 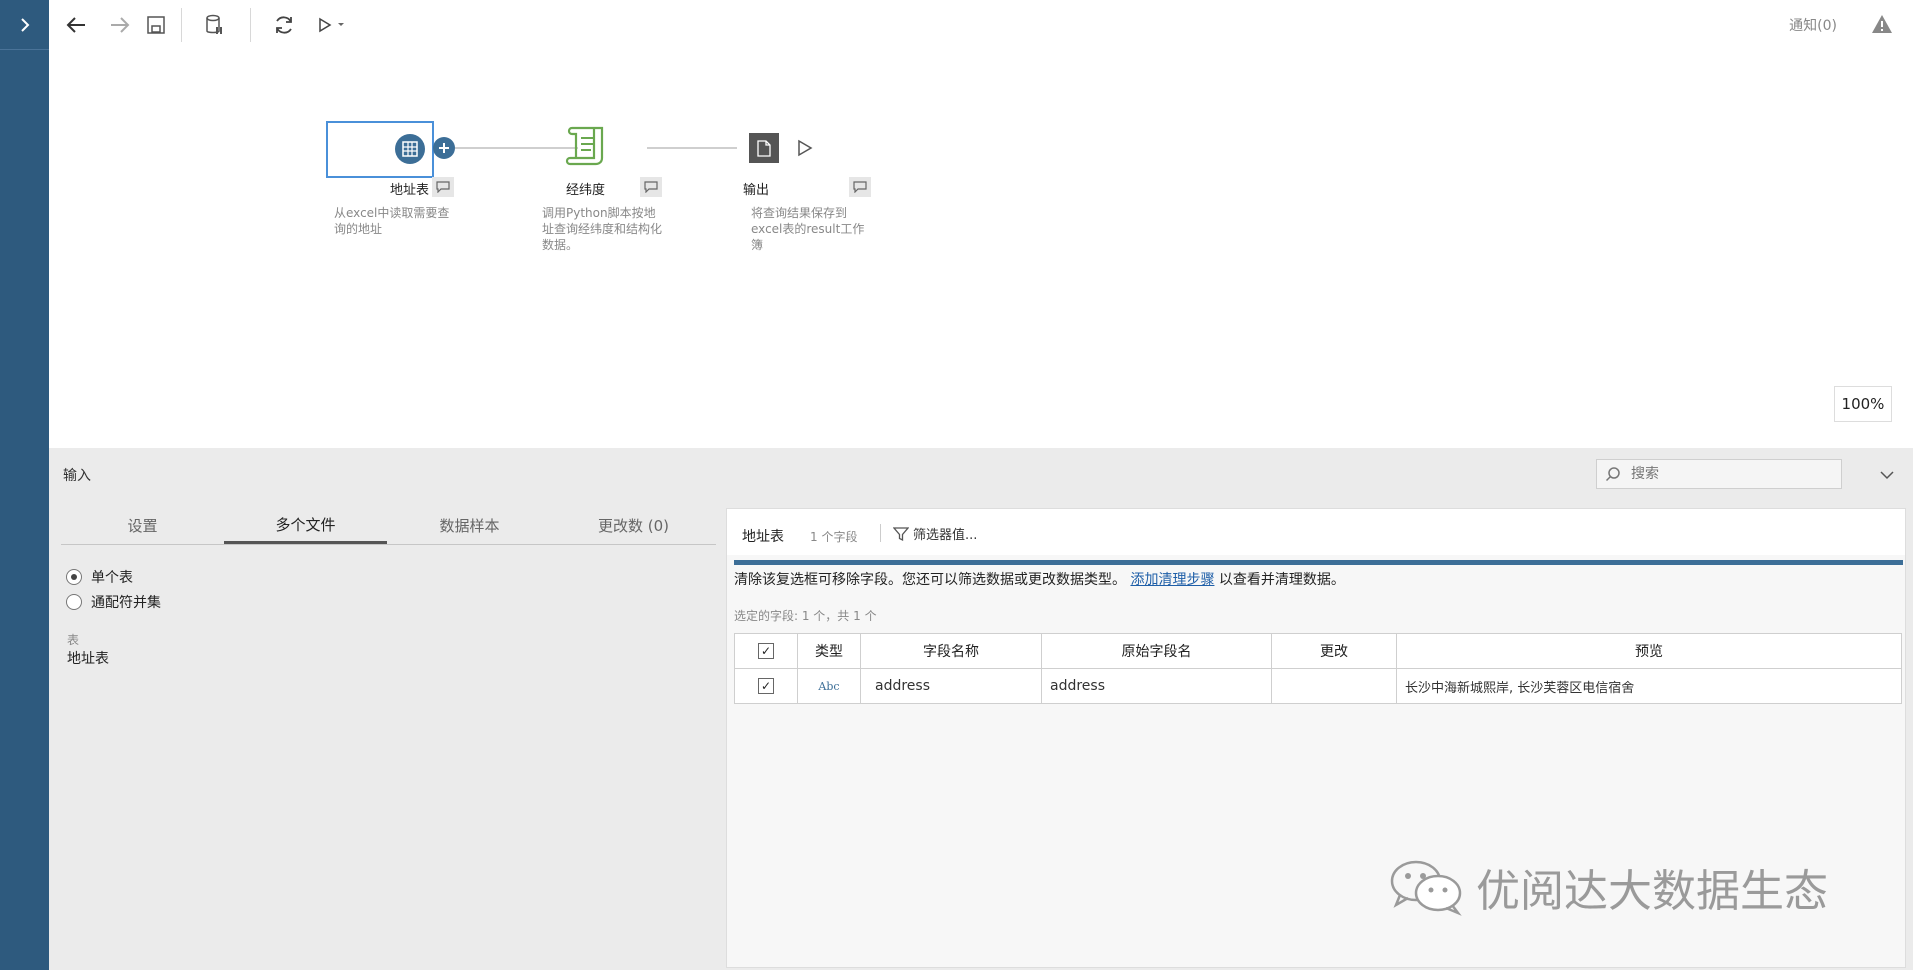 What do you see at coordinates (142, 525) in the screenshot?
I see `tab-settings: 设置` at bounding box center [142, 525].